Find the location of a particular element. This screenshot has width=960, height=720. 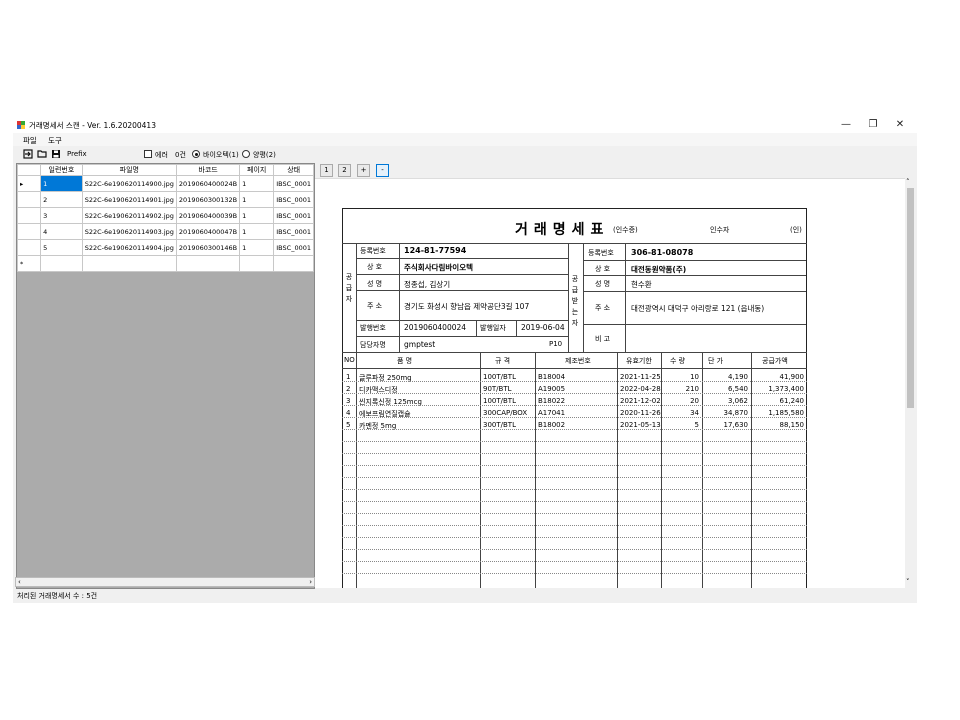

cell-serial: 4 is located at coordinates (61, 231).